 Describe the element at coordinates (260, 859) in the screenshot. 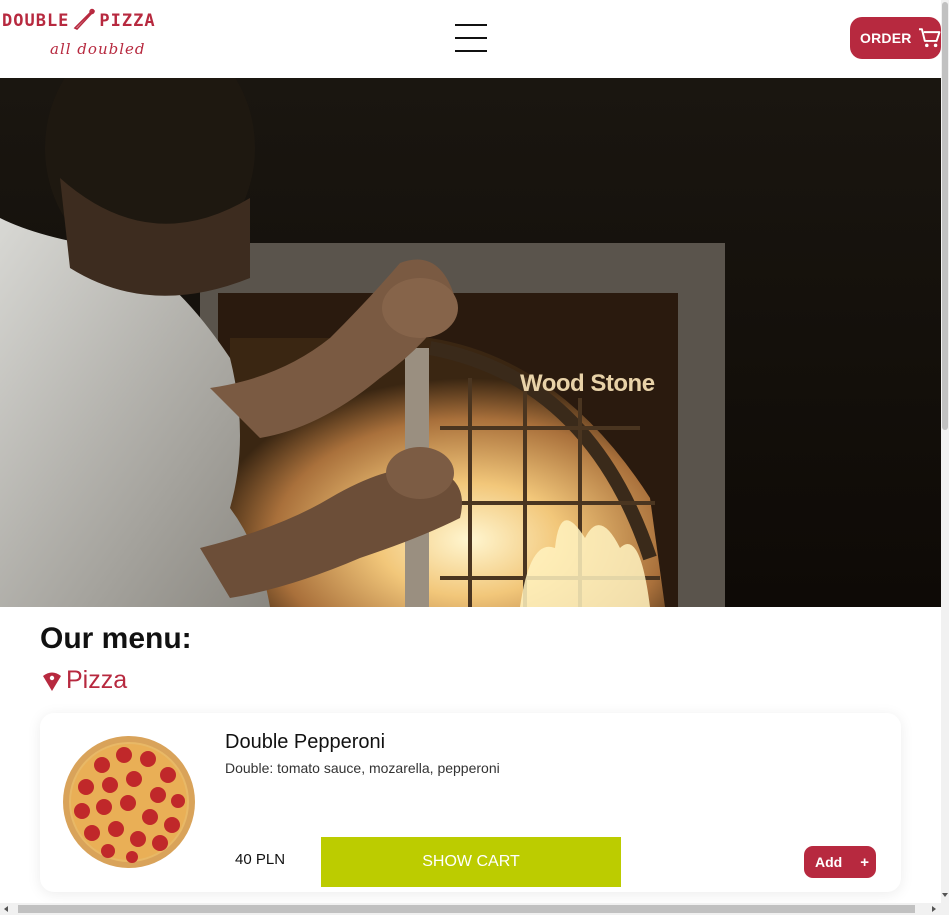

I see `menu-item-price: 40 PLN` at that location.